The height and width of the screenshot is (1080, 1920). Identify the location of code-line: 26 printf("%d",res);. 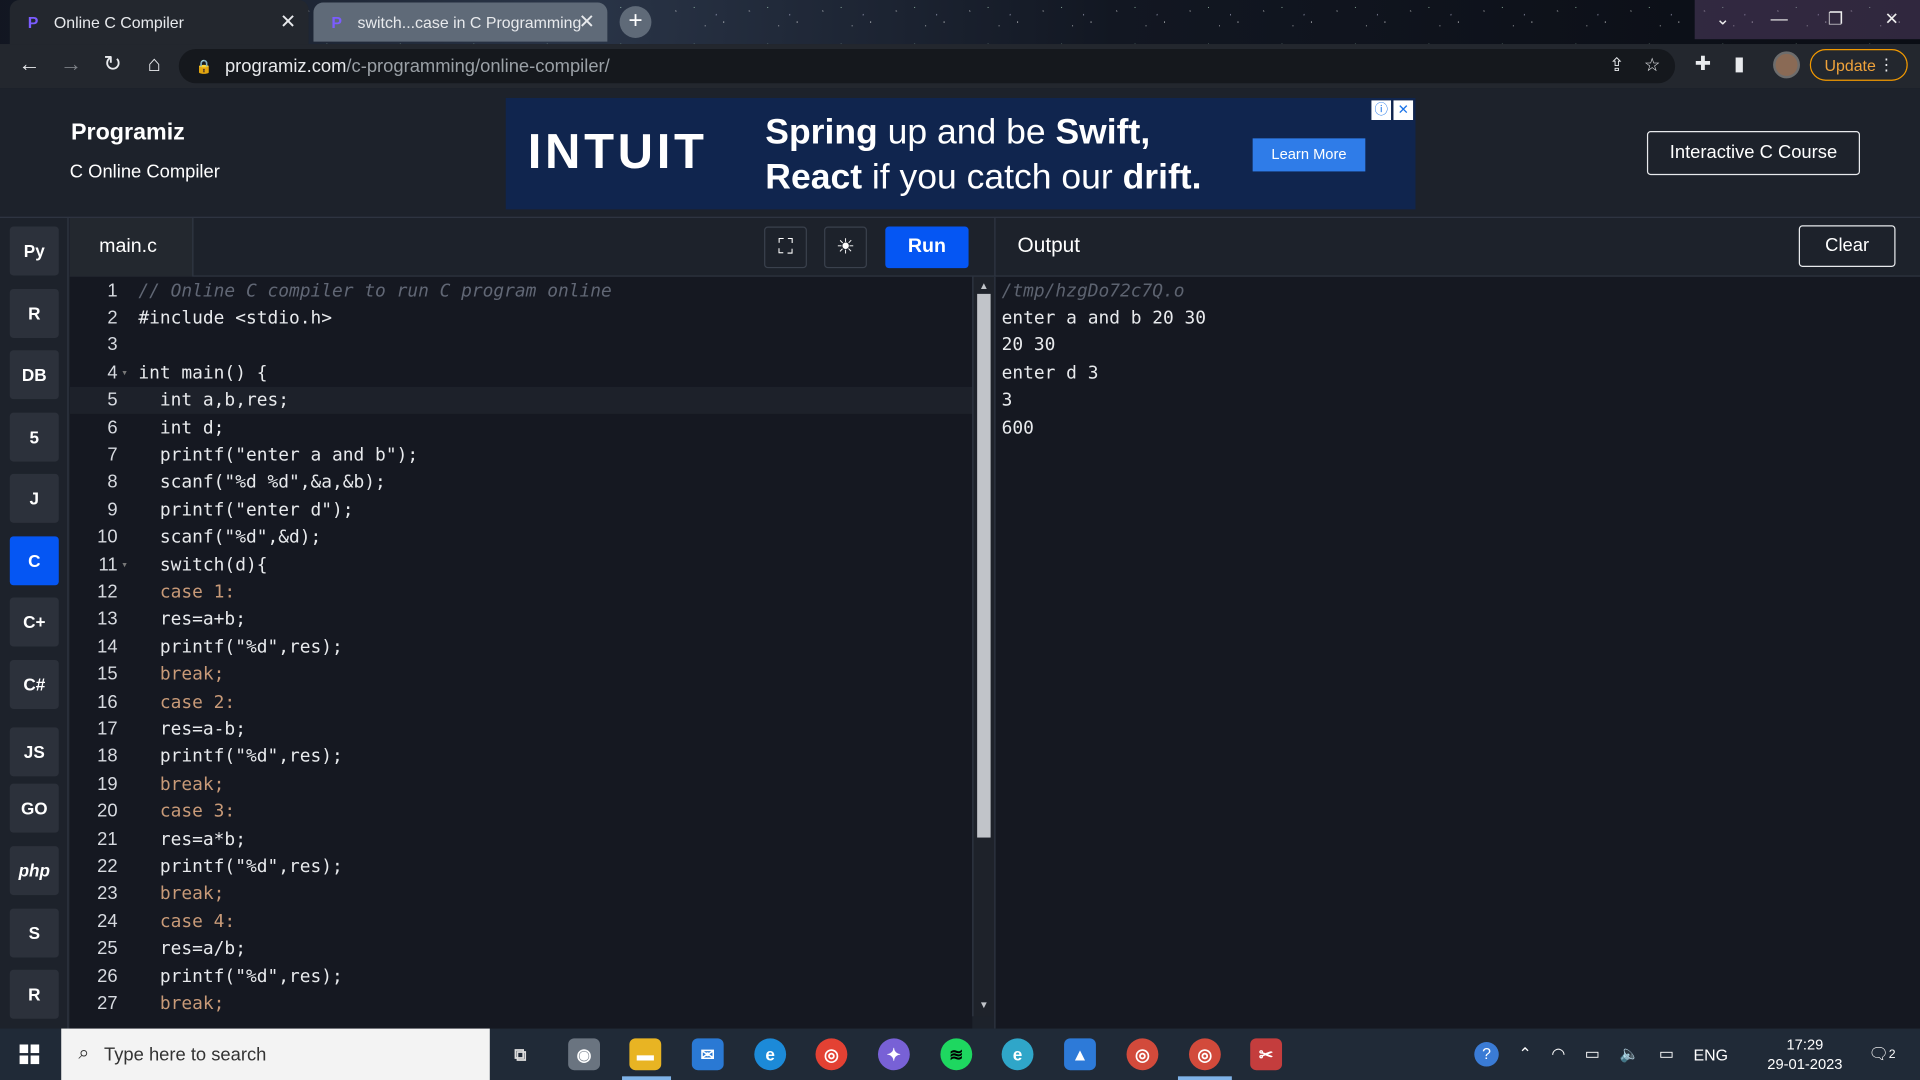
(521, 976).